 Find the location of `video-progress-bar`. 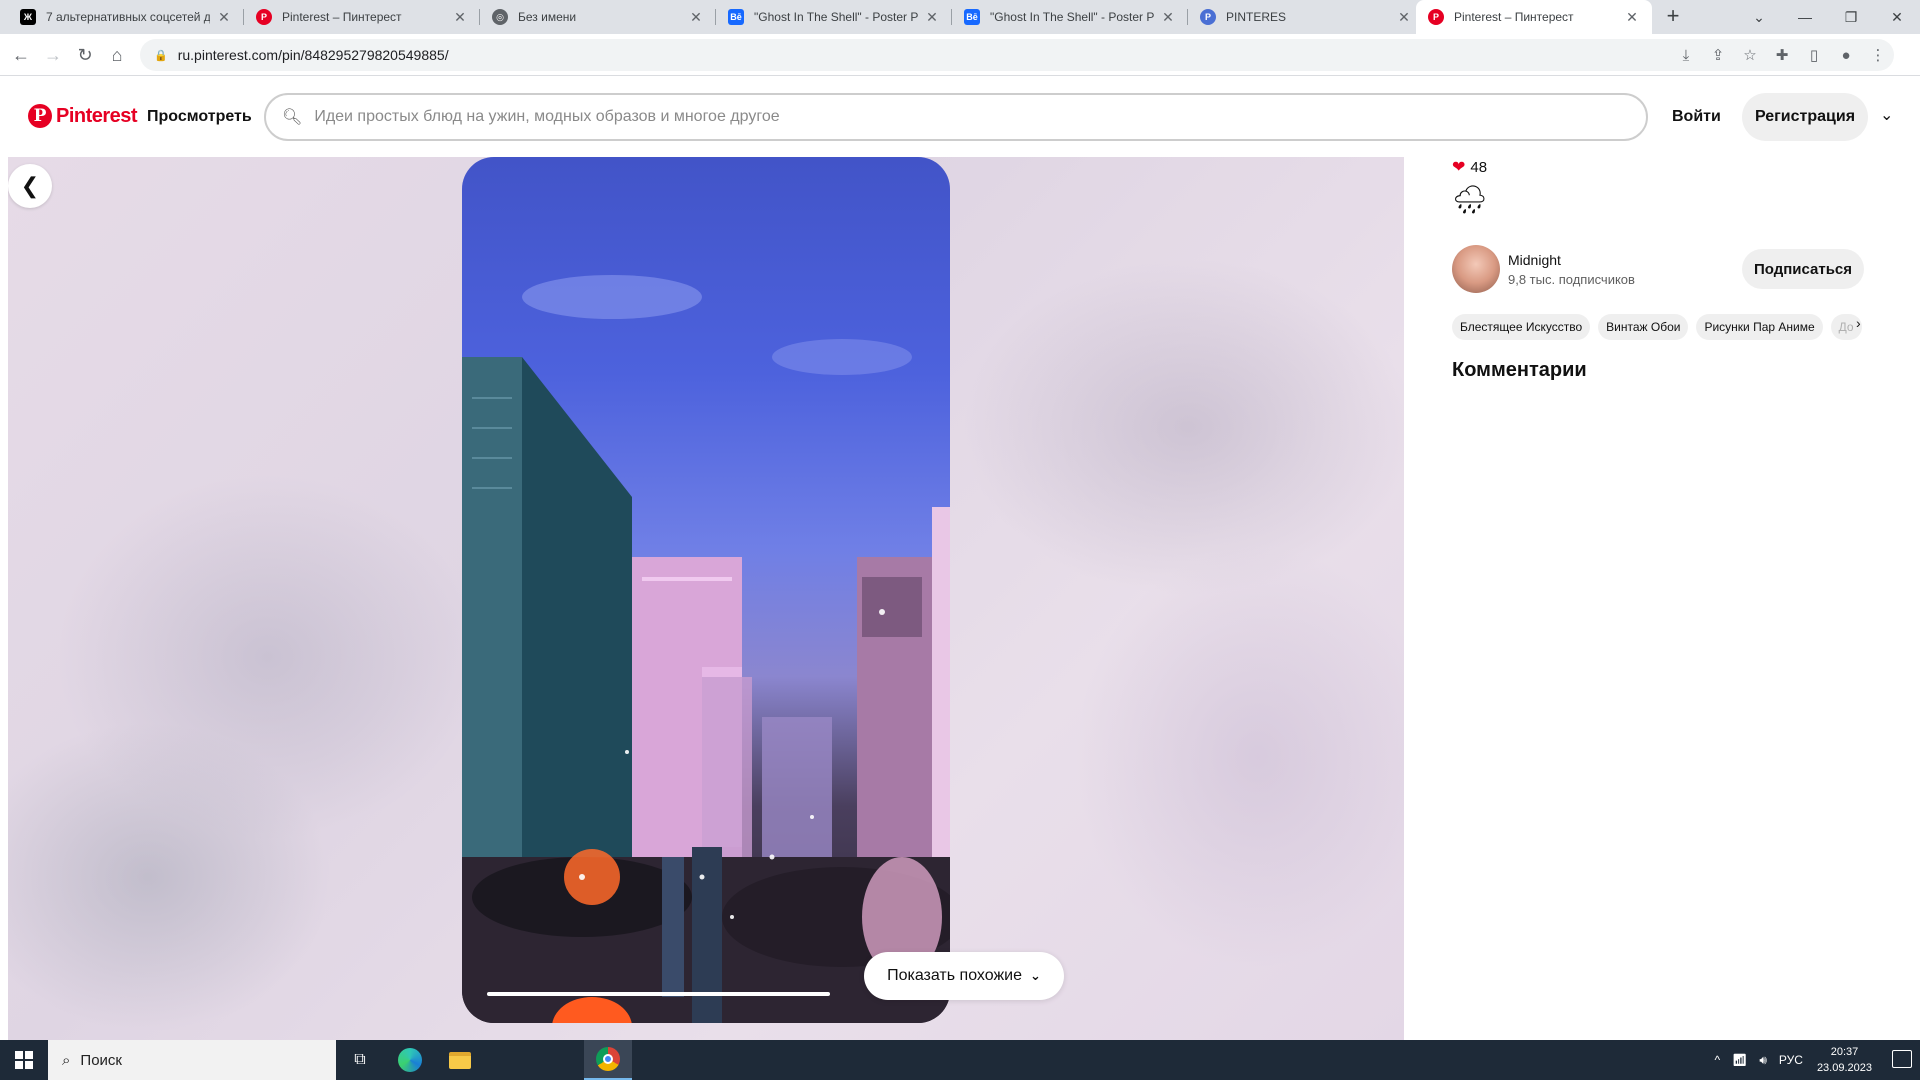

video-progress-bar is located at coordinates (658, 994).